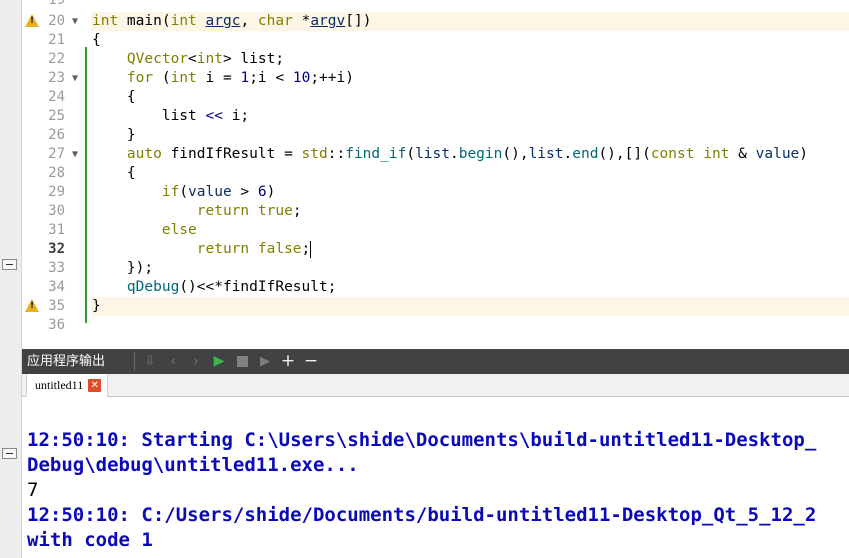 This screenshot has height=558, width=849. What do you see at coordinates (56, 4) in the screenshot?
I see `line-number: 19` at bounding box center [56, 4].